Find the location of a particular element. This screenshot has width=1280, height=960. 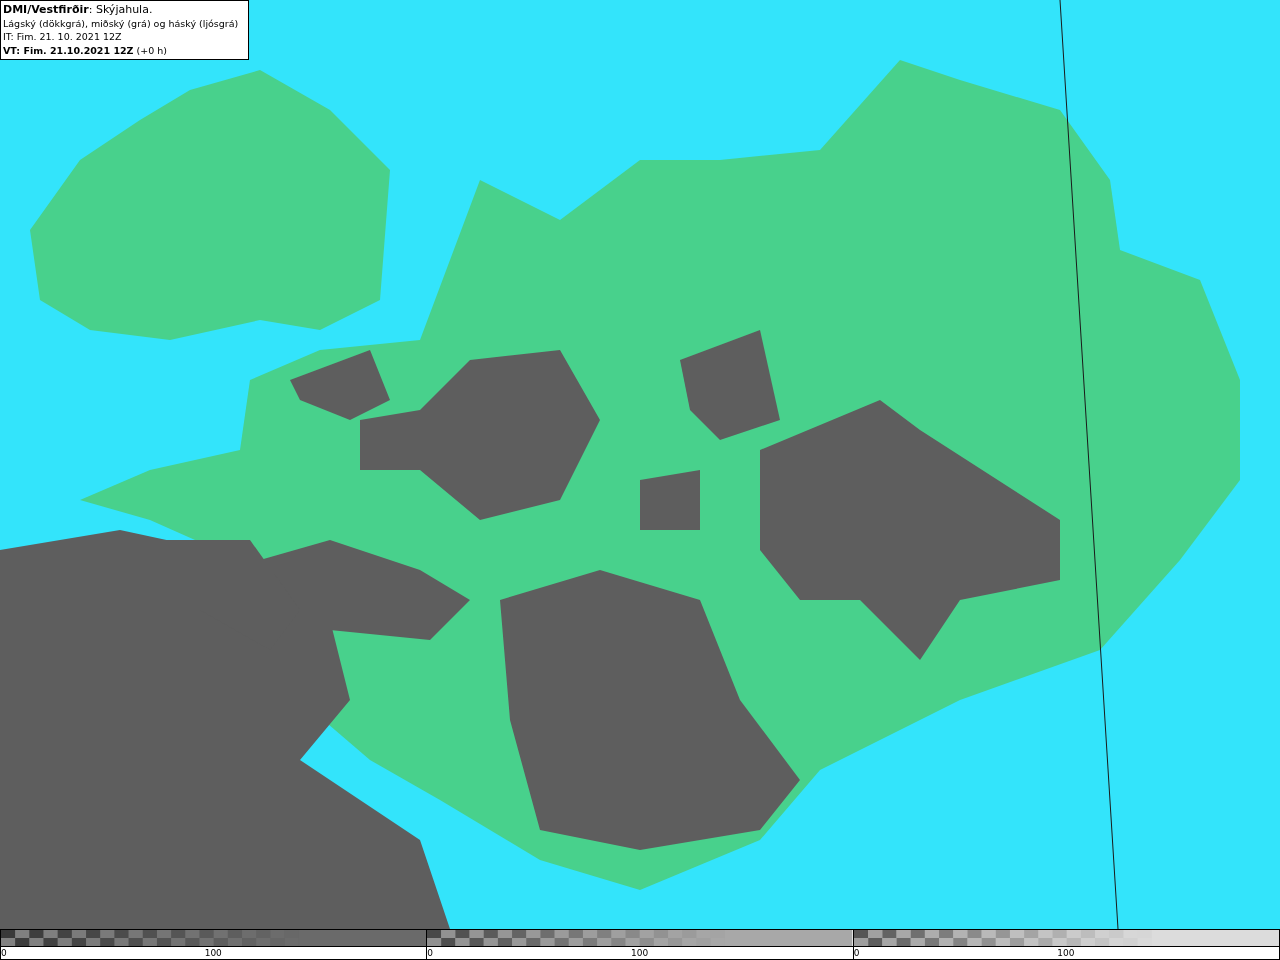

legend-text: VT: Fim. 21.10.2021 12Z (+0 h) is located at coordinates (85, 50).